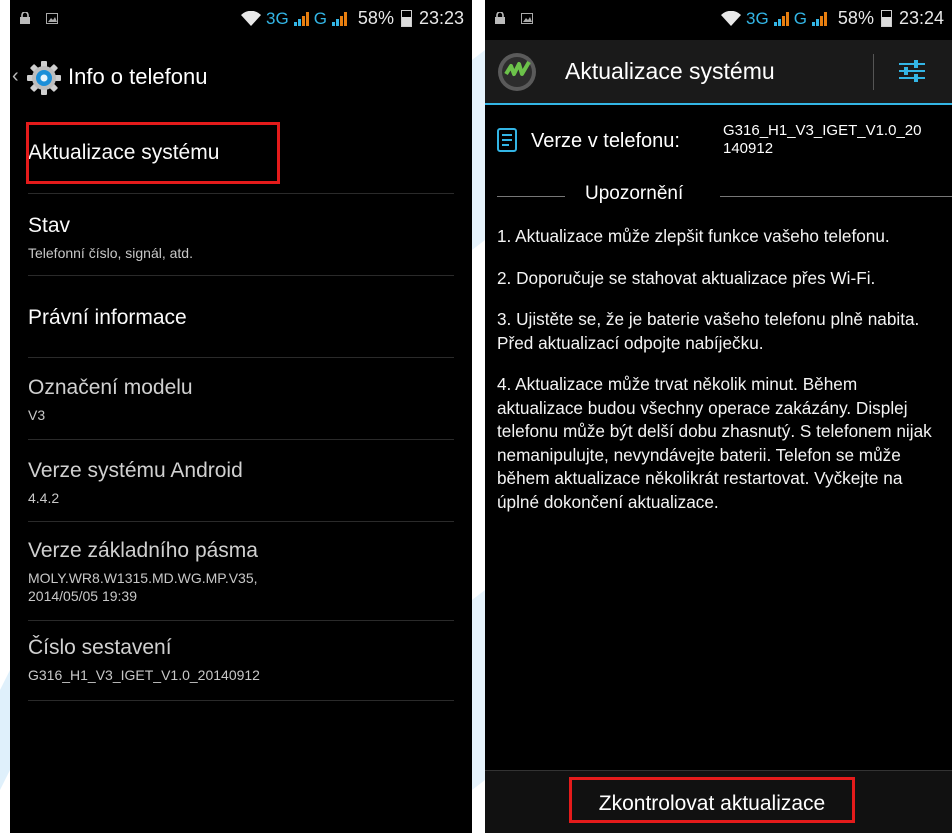 Image resolution: width=952 pixels, height=833 pixels. I want to click on version-value-line2: 140912, so click(748, 148).